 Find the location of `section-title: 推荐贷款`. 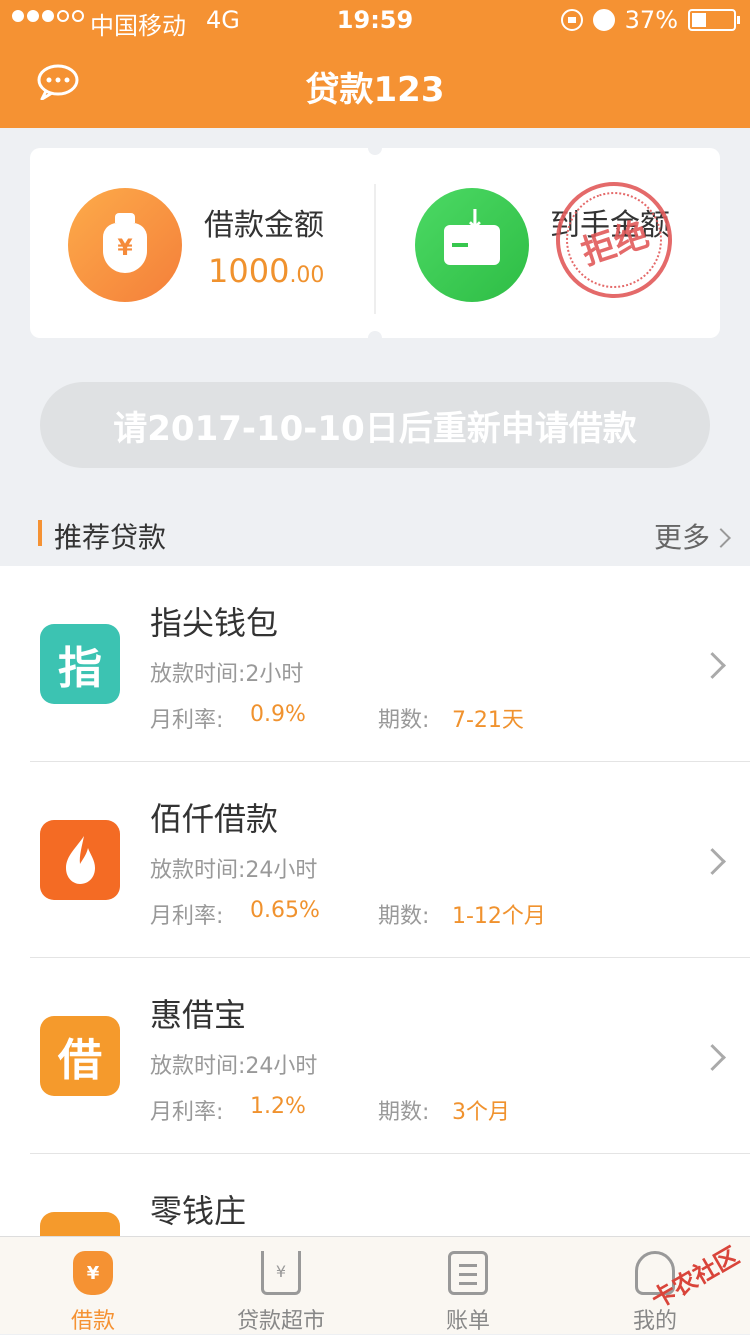

section-title: 推荐贷款 is located at coordinates (110, 537).